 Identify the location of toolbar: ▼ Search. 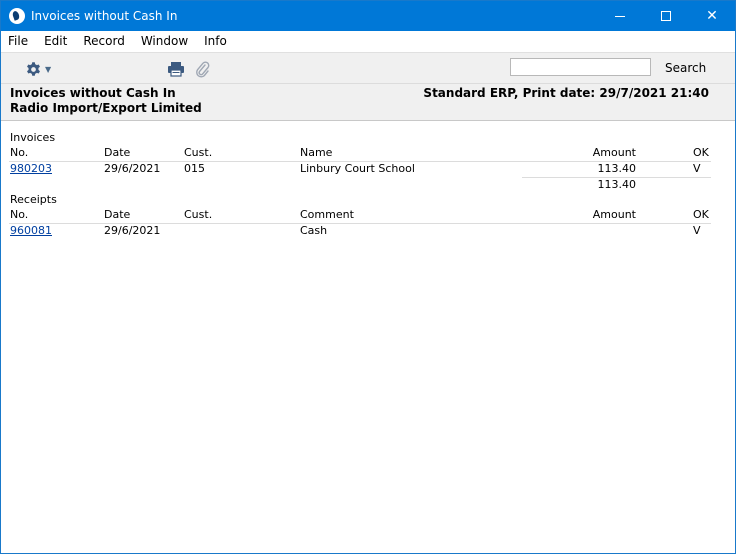
(368, 67).